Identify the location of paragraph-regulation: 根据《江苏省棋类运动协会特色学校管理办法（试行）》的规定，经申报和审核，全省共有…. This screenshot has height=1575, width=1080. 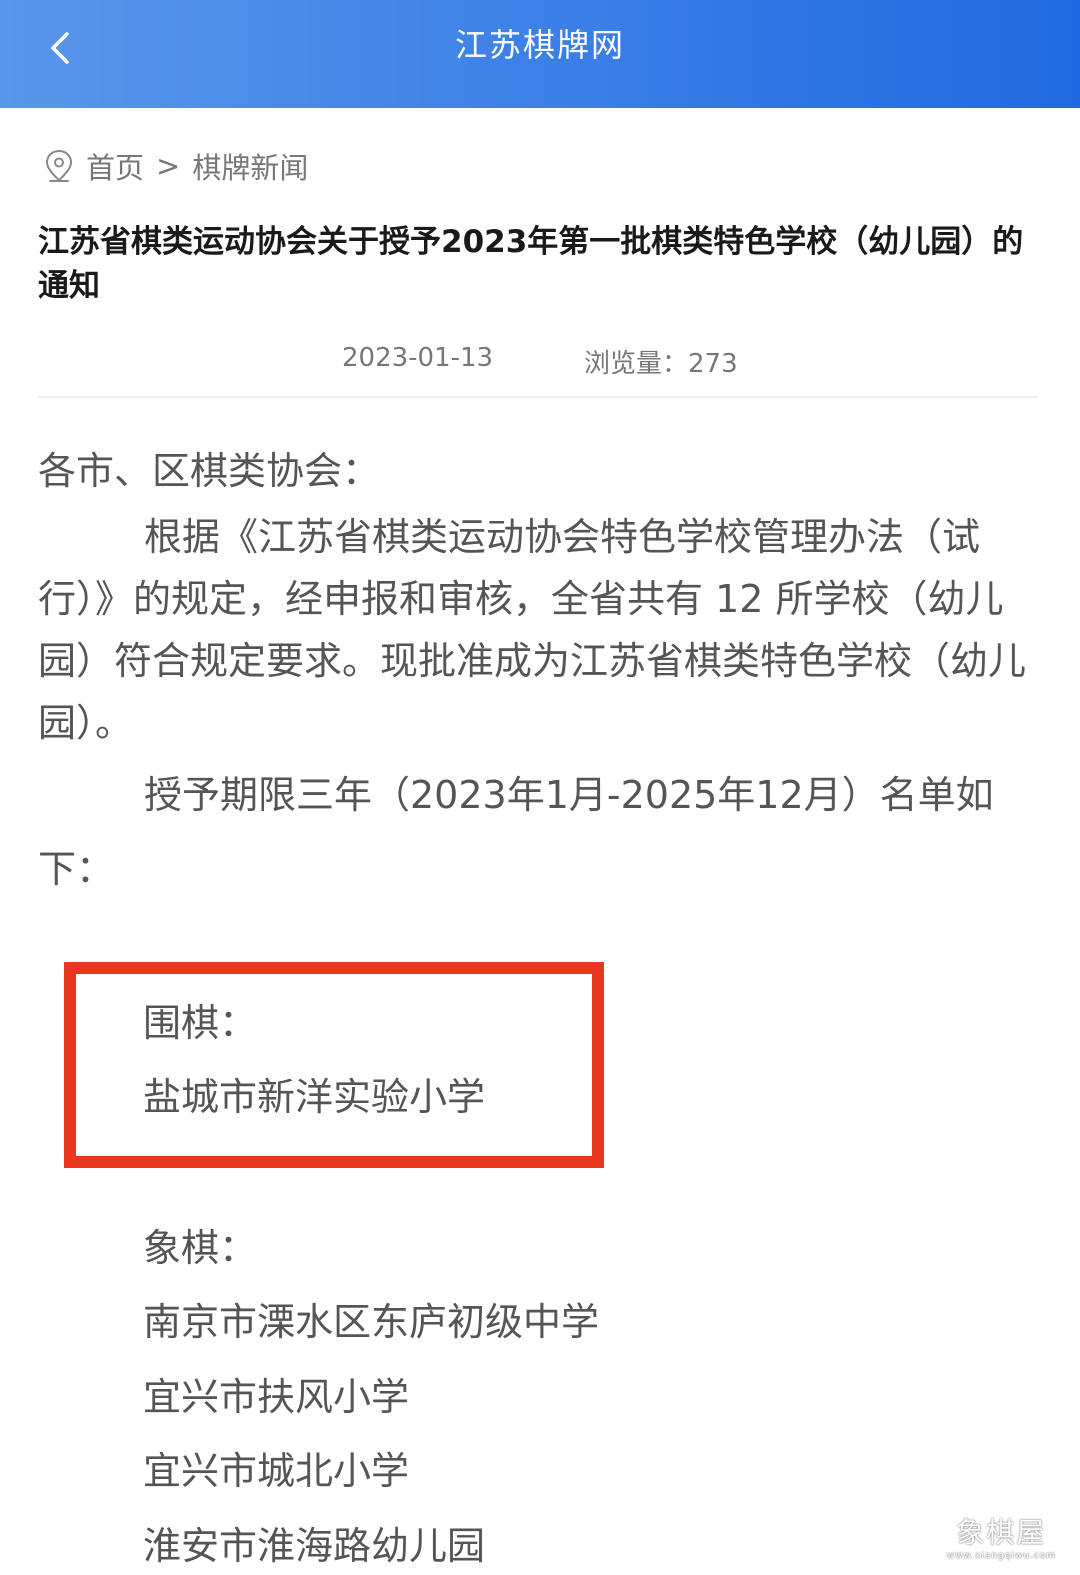
(532, 630).